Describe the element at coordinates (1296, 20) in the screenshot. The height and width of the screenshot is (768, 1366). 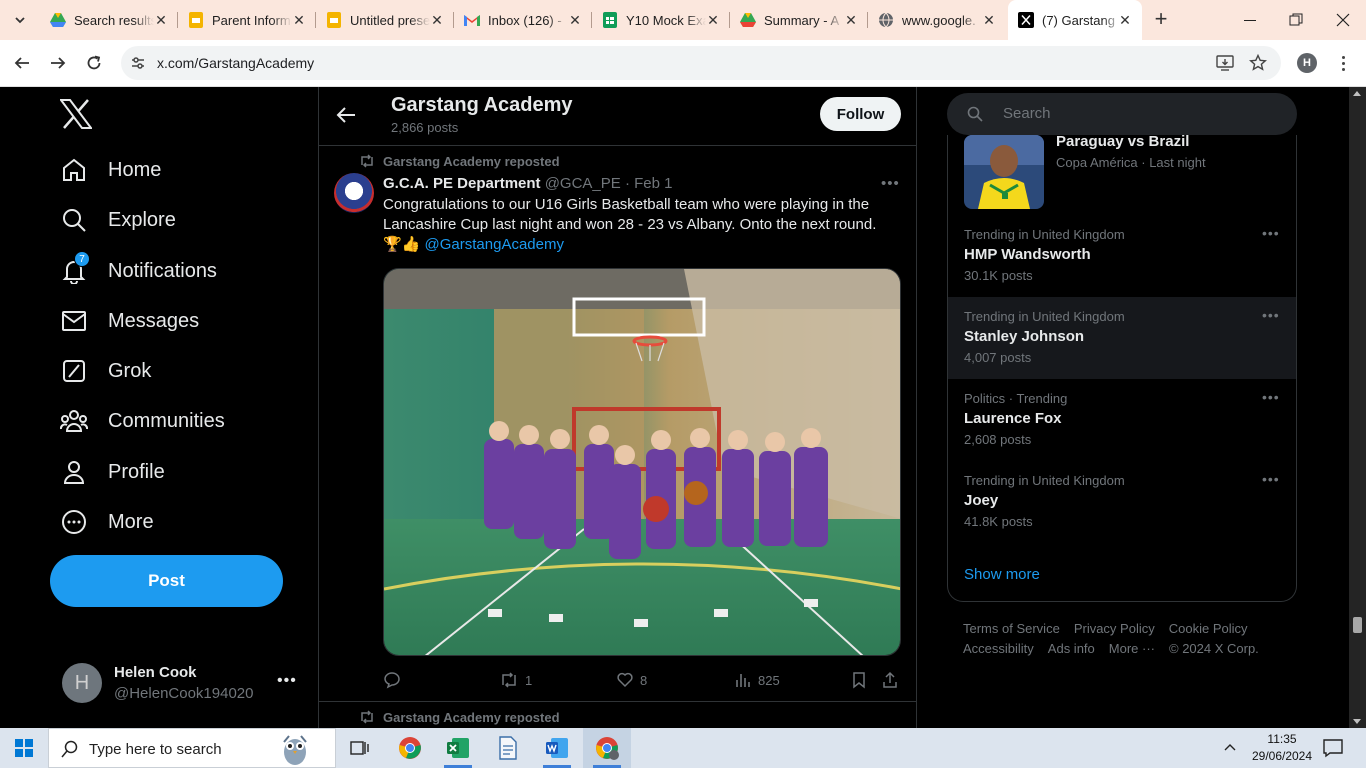
I see `restore-button` at that location.